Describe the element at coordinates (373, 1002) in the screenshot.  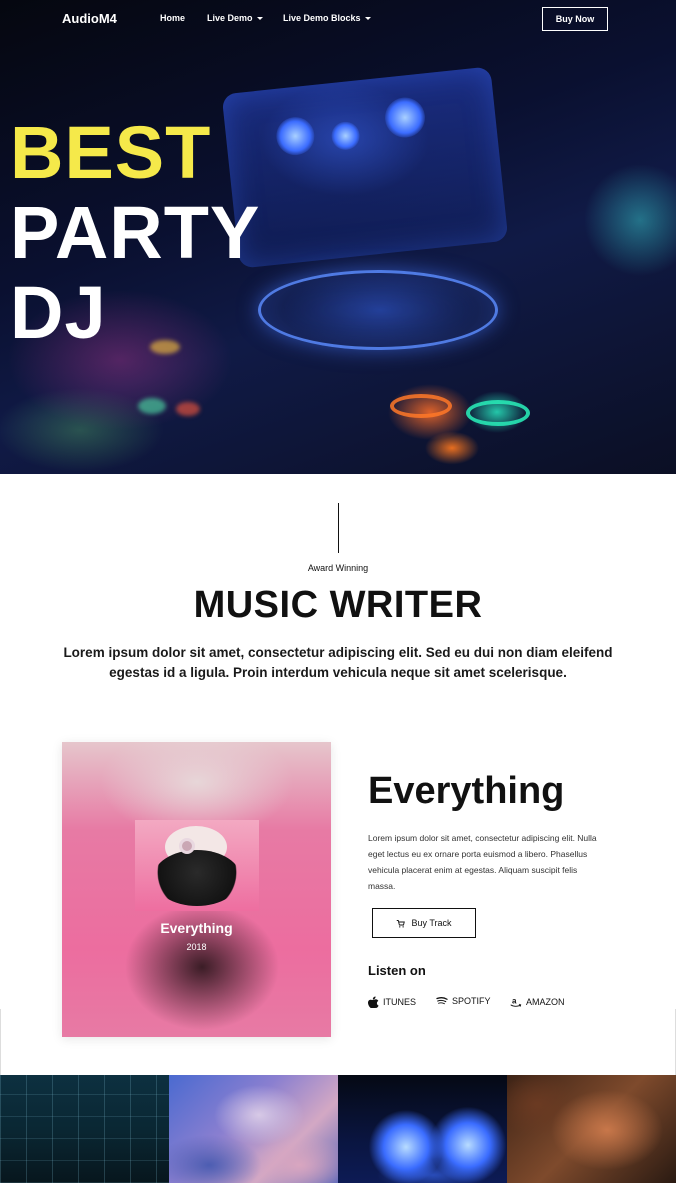
I see `apple-icon` at that location.